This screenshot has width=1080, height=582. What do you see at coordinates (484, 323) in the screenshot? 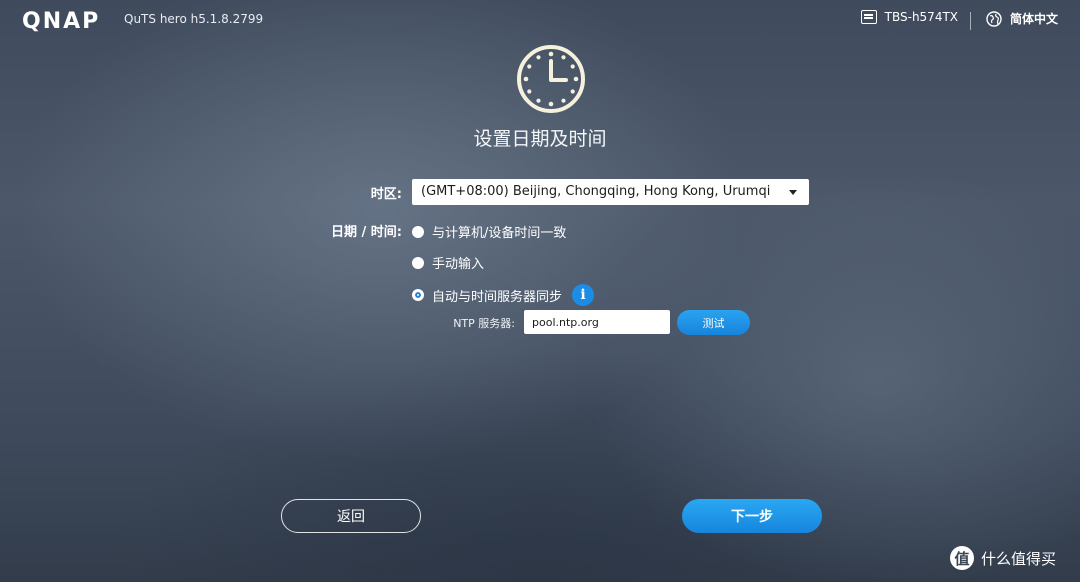
I see `ntp-server-label: NTP 服务器:` at bounding box center [484, 323].